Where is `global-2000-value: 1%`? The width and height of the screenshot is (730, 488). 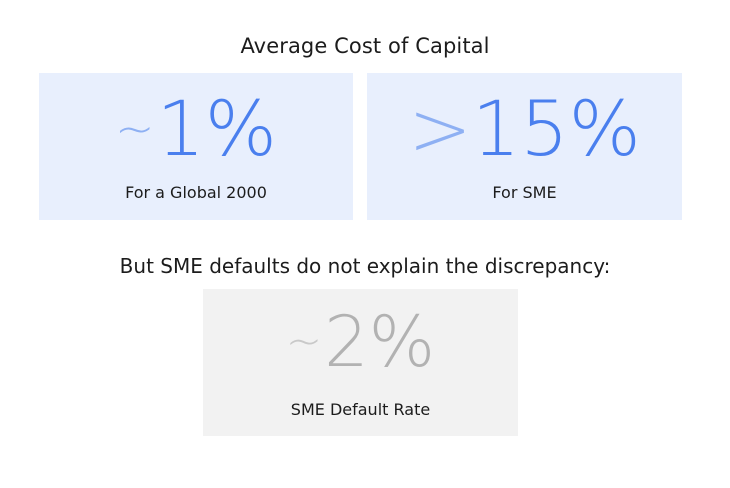 global-2000-value: 1% is located at coordinates (217, 128).